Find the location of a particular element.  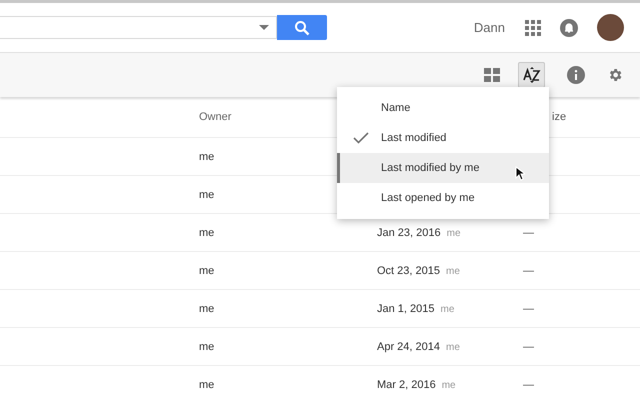

dropdown-caret-icon is located at coordinates (264, 27).